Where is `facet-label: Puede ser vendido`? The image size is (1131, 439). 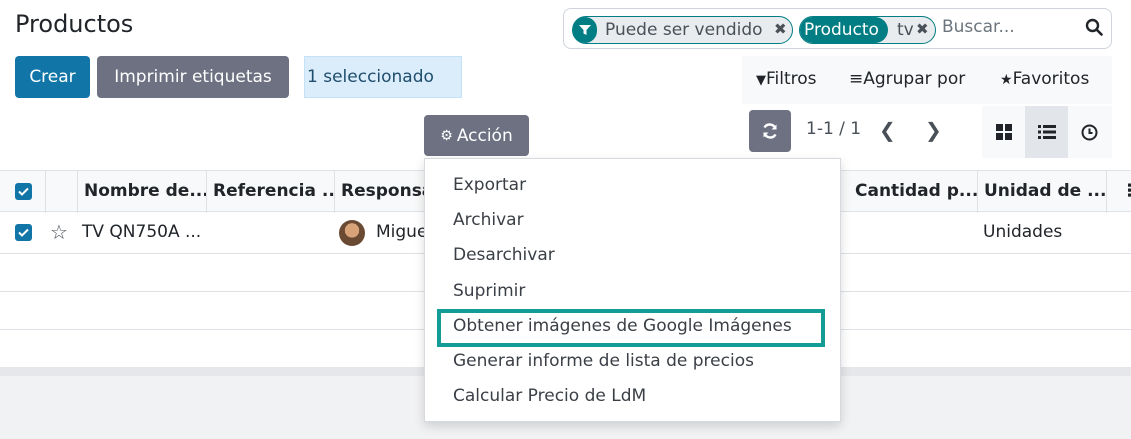 facet-label: Puede ser vendido is located at coordinates (684, 30).